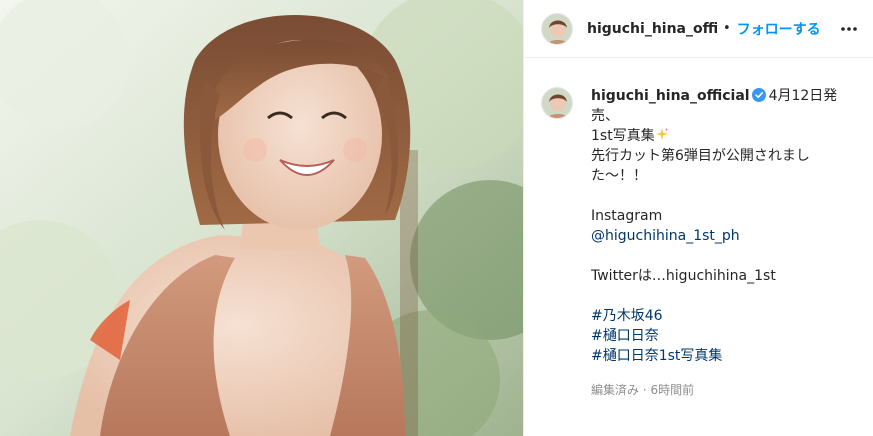 The height and width of the screenshot is (436, 873). What do you see at coordinates (652, 29) in the screenshot?
I see `header-username: higuchi_hina_official` at bounding box center [652, 29].